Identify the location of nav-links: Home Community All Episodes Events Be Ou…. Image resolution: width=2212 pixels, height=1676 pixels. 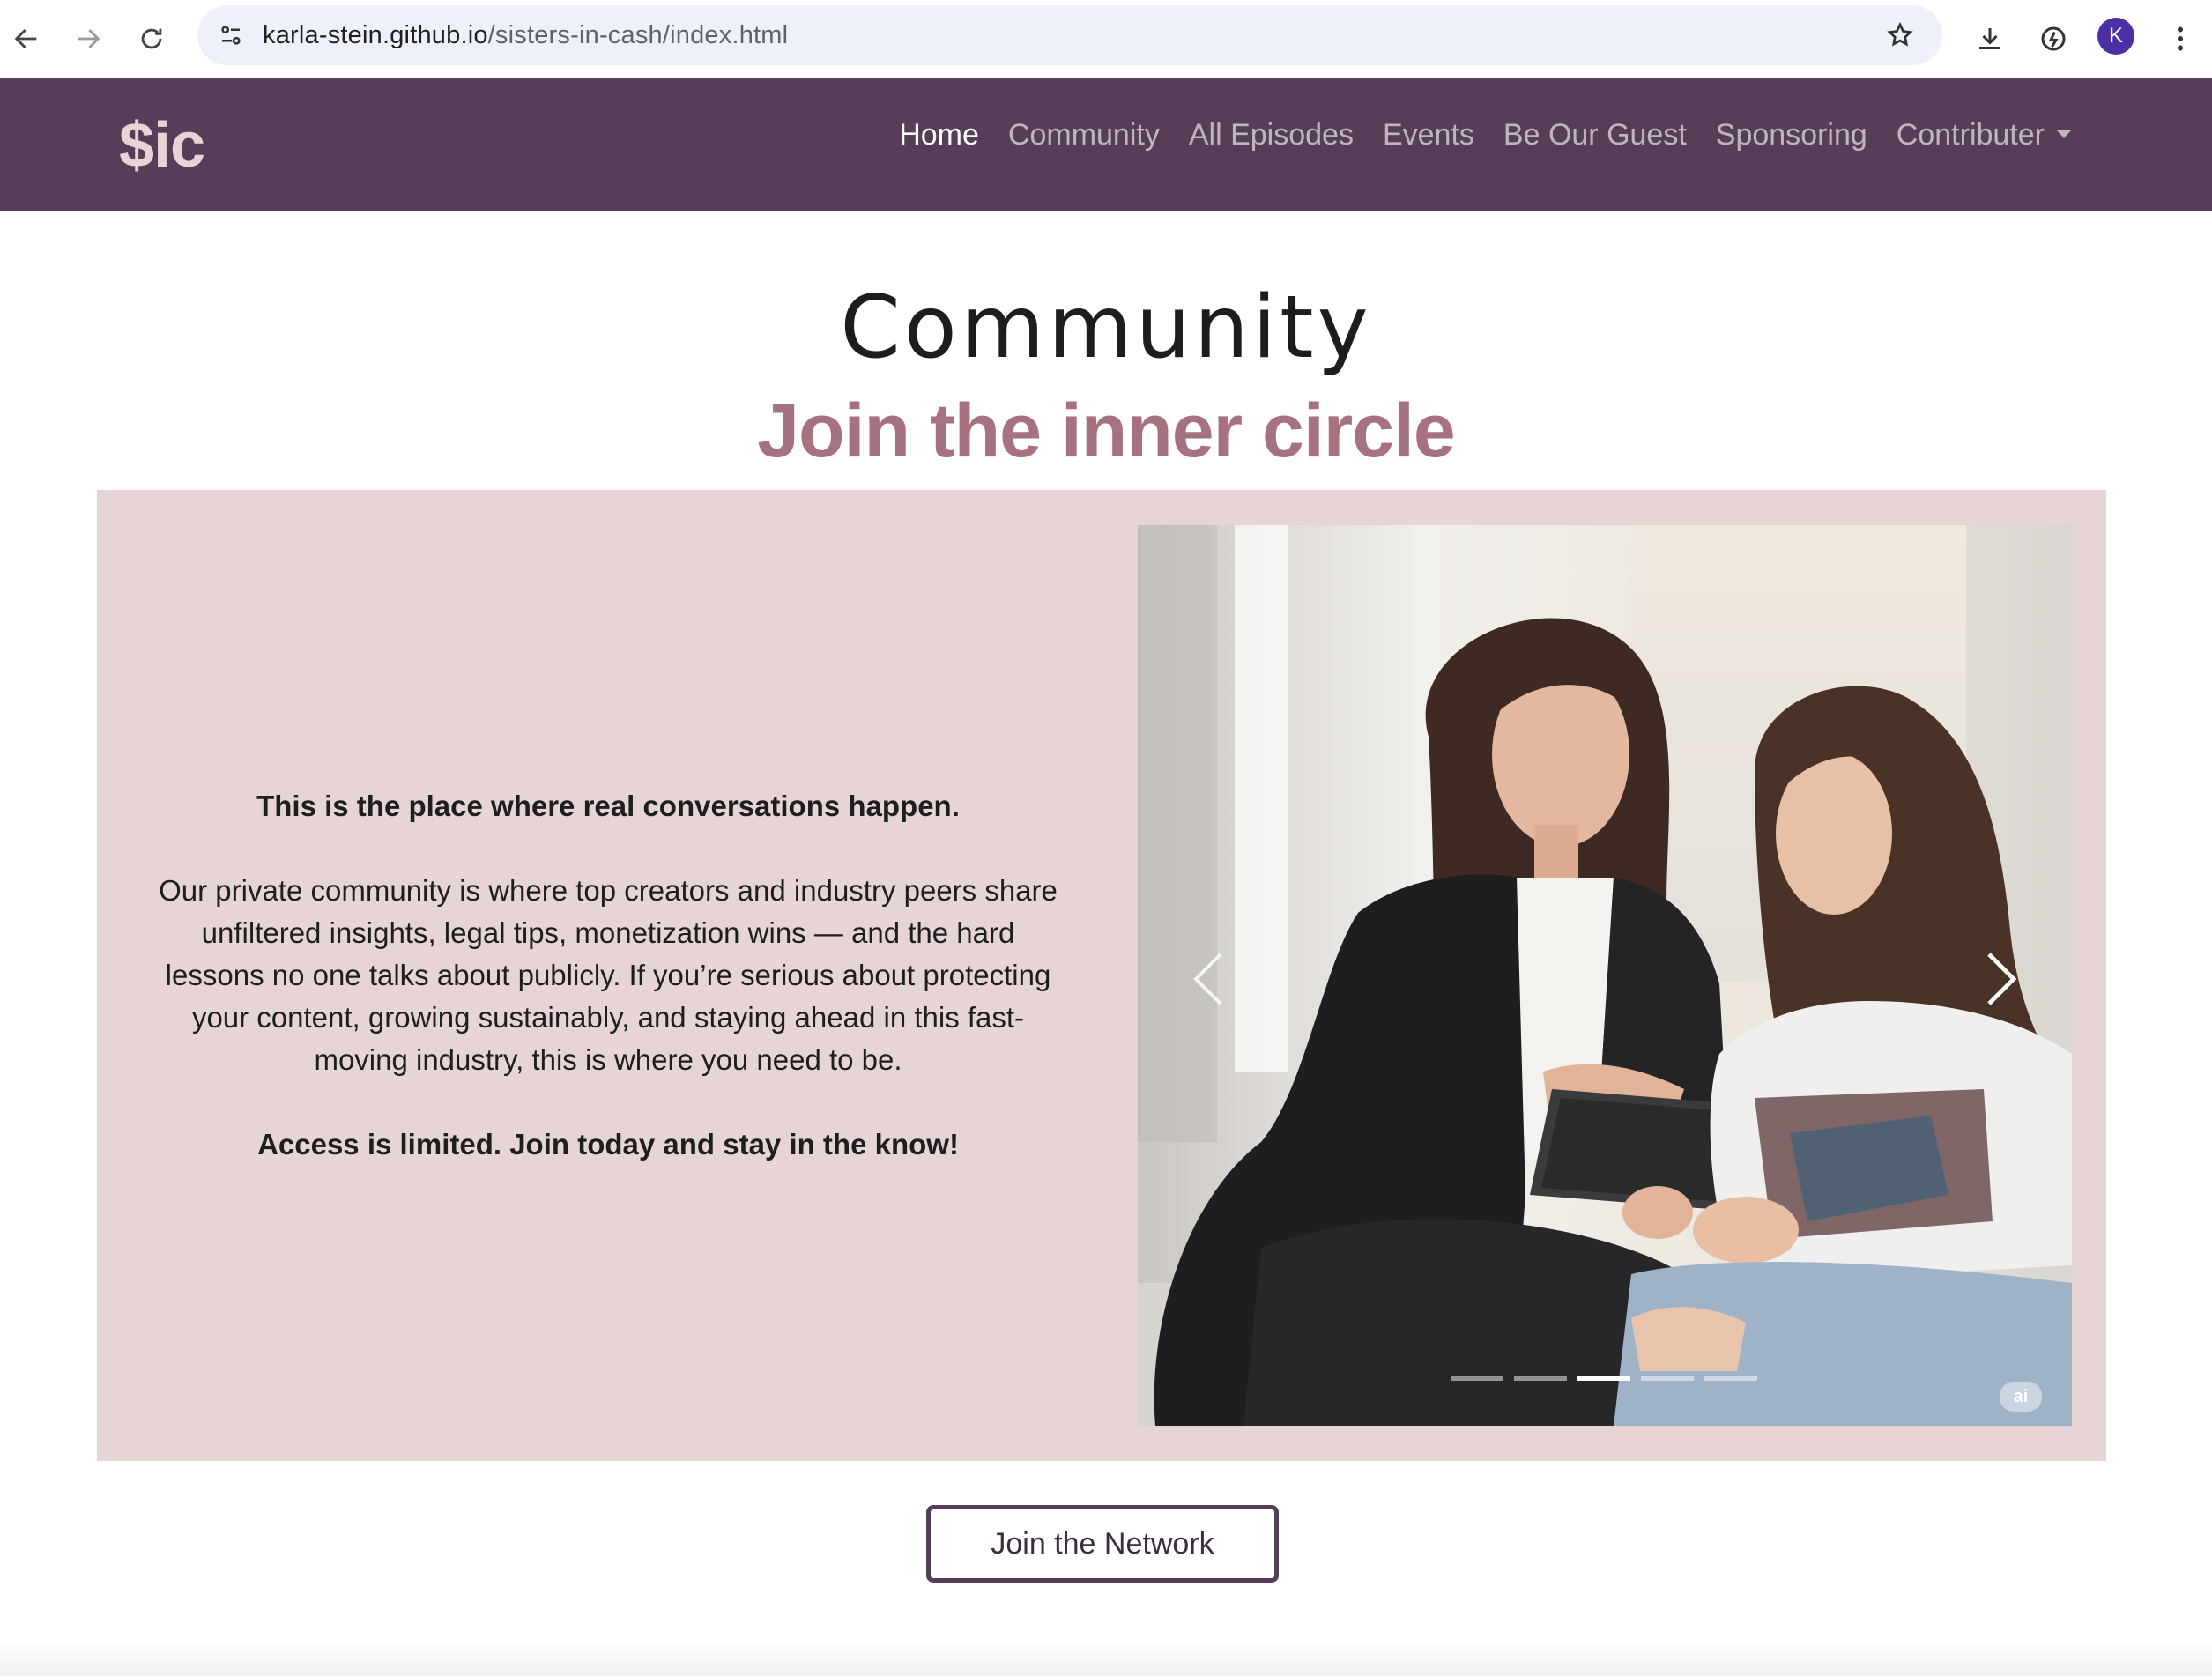
(1485, 135).